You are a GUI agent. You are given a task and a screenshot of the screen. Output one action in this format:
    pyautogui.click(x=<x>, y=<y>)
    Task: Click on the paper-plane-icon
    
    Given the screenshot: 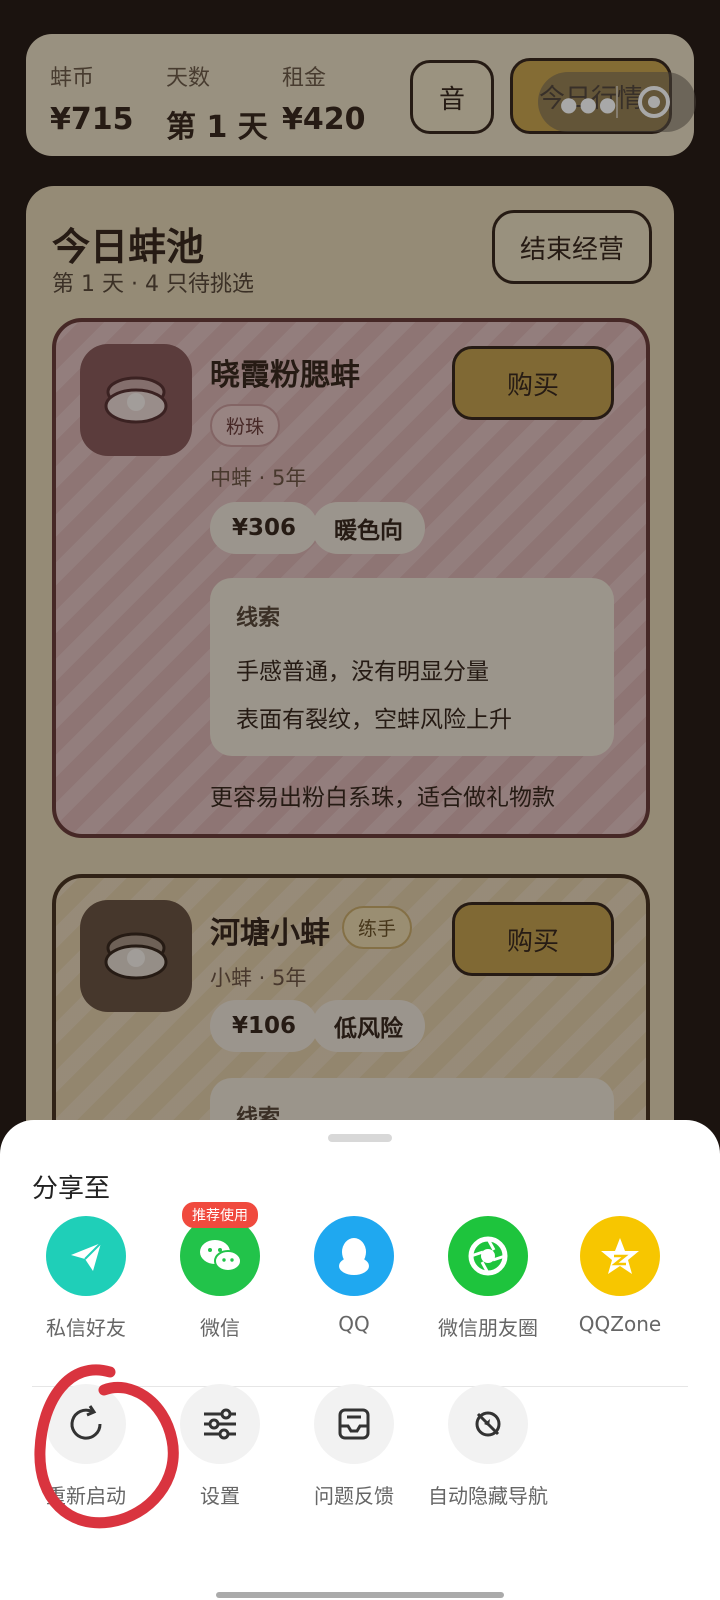 What is the action you would take?
    pyautogui.click(x=86, y=1256)
    